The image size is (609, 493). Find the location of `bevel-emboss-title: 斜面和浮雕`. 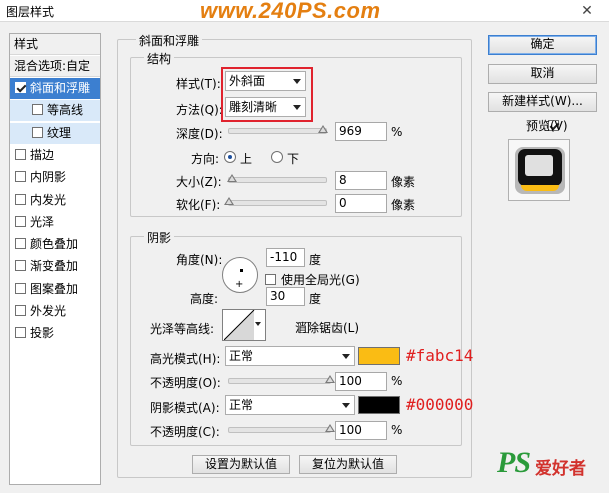

bevel-emboss-title: 斜面和浮雕 is located at coordinates (169, 40).